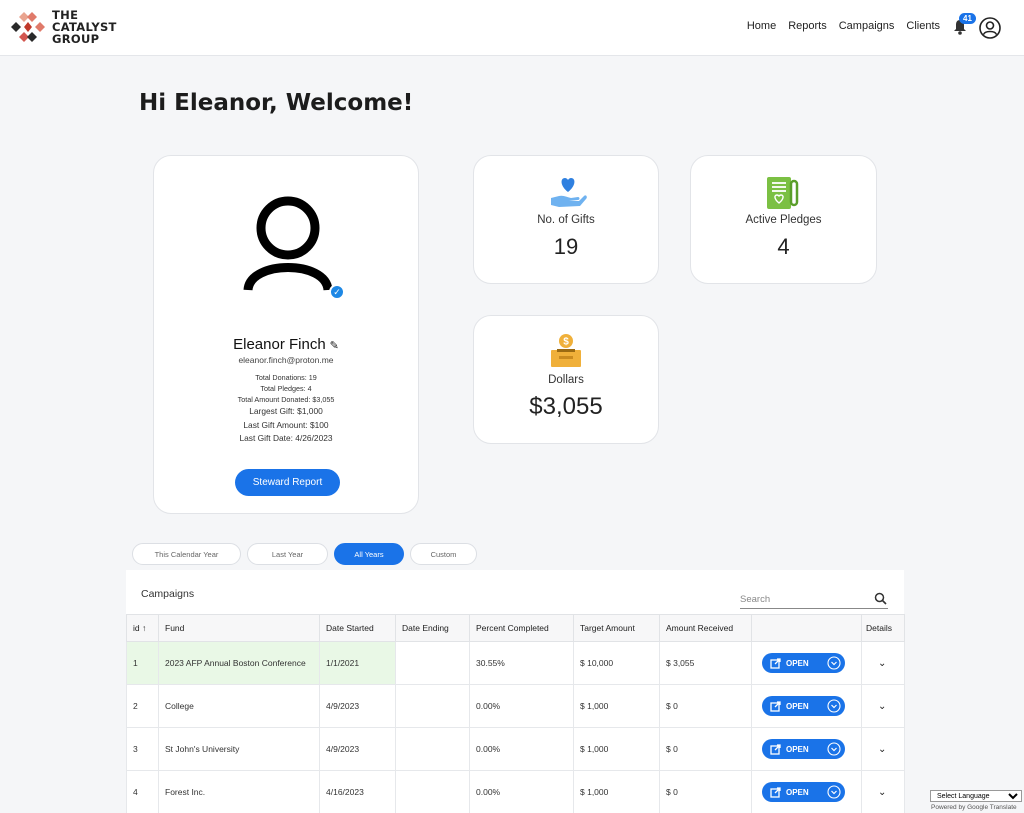 Image resolution: width=1024 pixels, height=813 pixels. I want to click on filter-all-years: All Years, so click(369, 554).